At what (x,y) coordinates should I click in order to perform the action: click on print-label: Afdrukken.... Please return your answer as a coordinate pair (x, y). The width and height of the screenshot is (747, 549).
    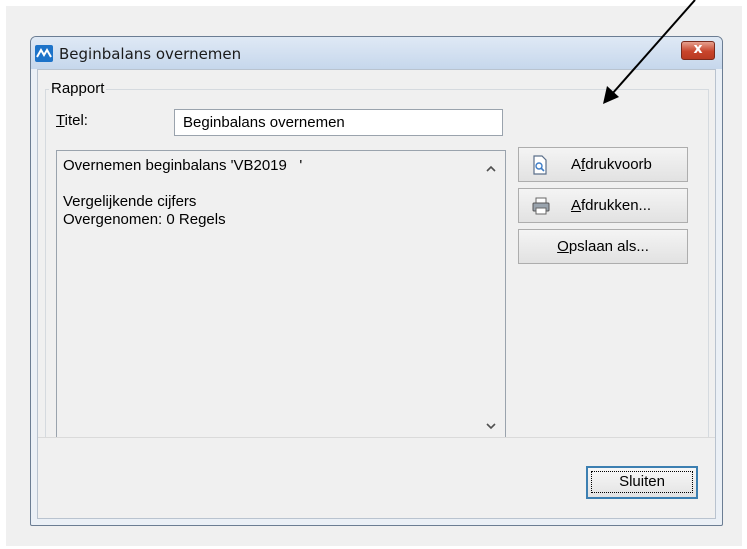
    Looking at the image, I should click on (611, 205).